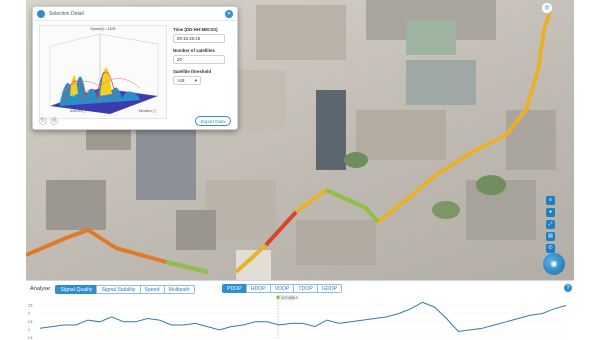  Describe the element at coordinates (199, 38) in the screenshot. I see `time-field: 00:15:26:15` at that location.